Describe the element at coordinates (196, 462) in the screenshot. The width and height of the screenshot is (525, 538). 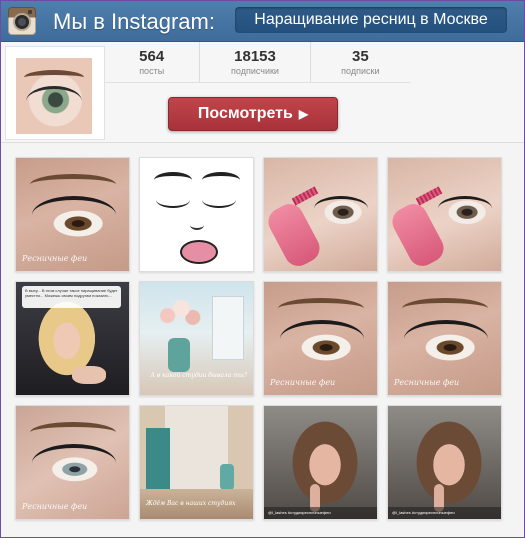
I see `grid-photo-10: Ждём Вас в наших студиях` at that location.